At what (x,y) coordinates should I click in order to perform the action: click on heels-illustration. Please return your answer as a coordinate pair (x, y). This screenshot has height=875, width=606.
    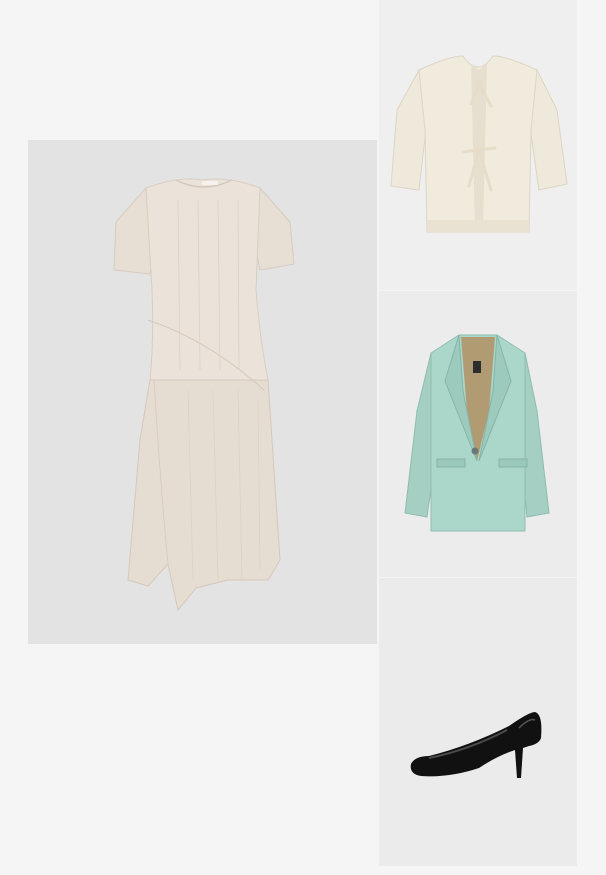
    Looking at the image, I should click on (476, 745).